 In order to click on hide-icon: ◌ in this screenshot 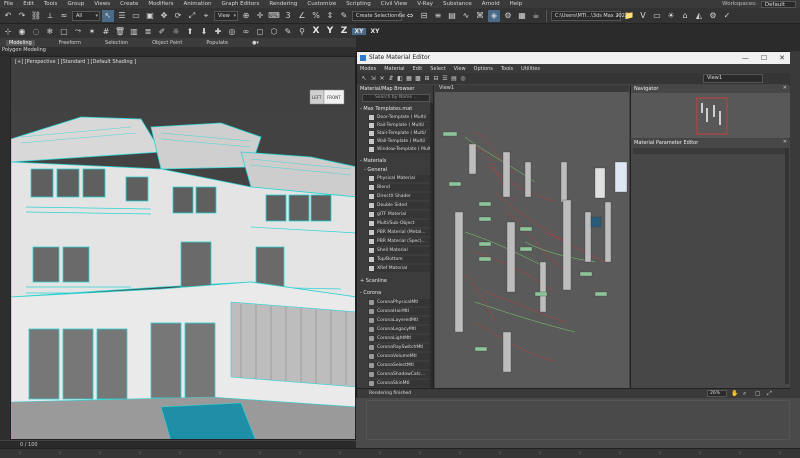, I will do `click(36, 31)`.